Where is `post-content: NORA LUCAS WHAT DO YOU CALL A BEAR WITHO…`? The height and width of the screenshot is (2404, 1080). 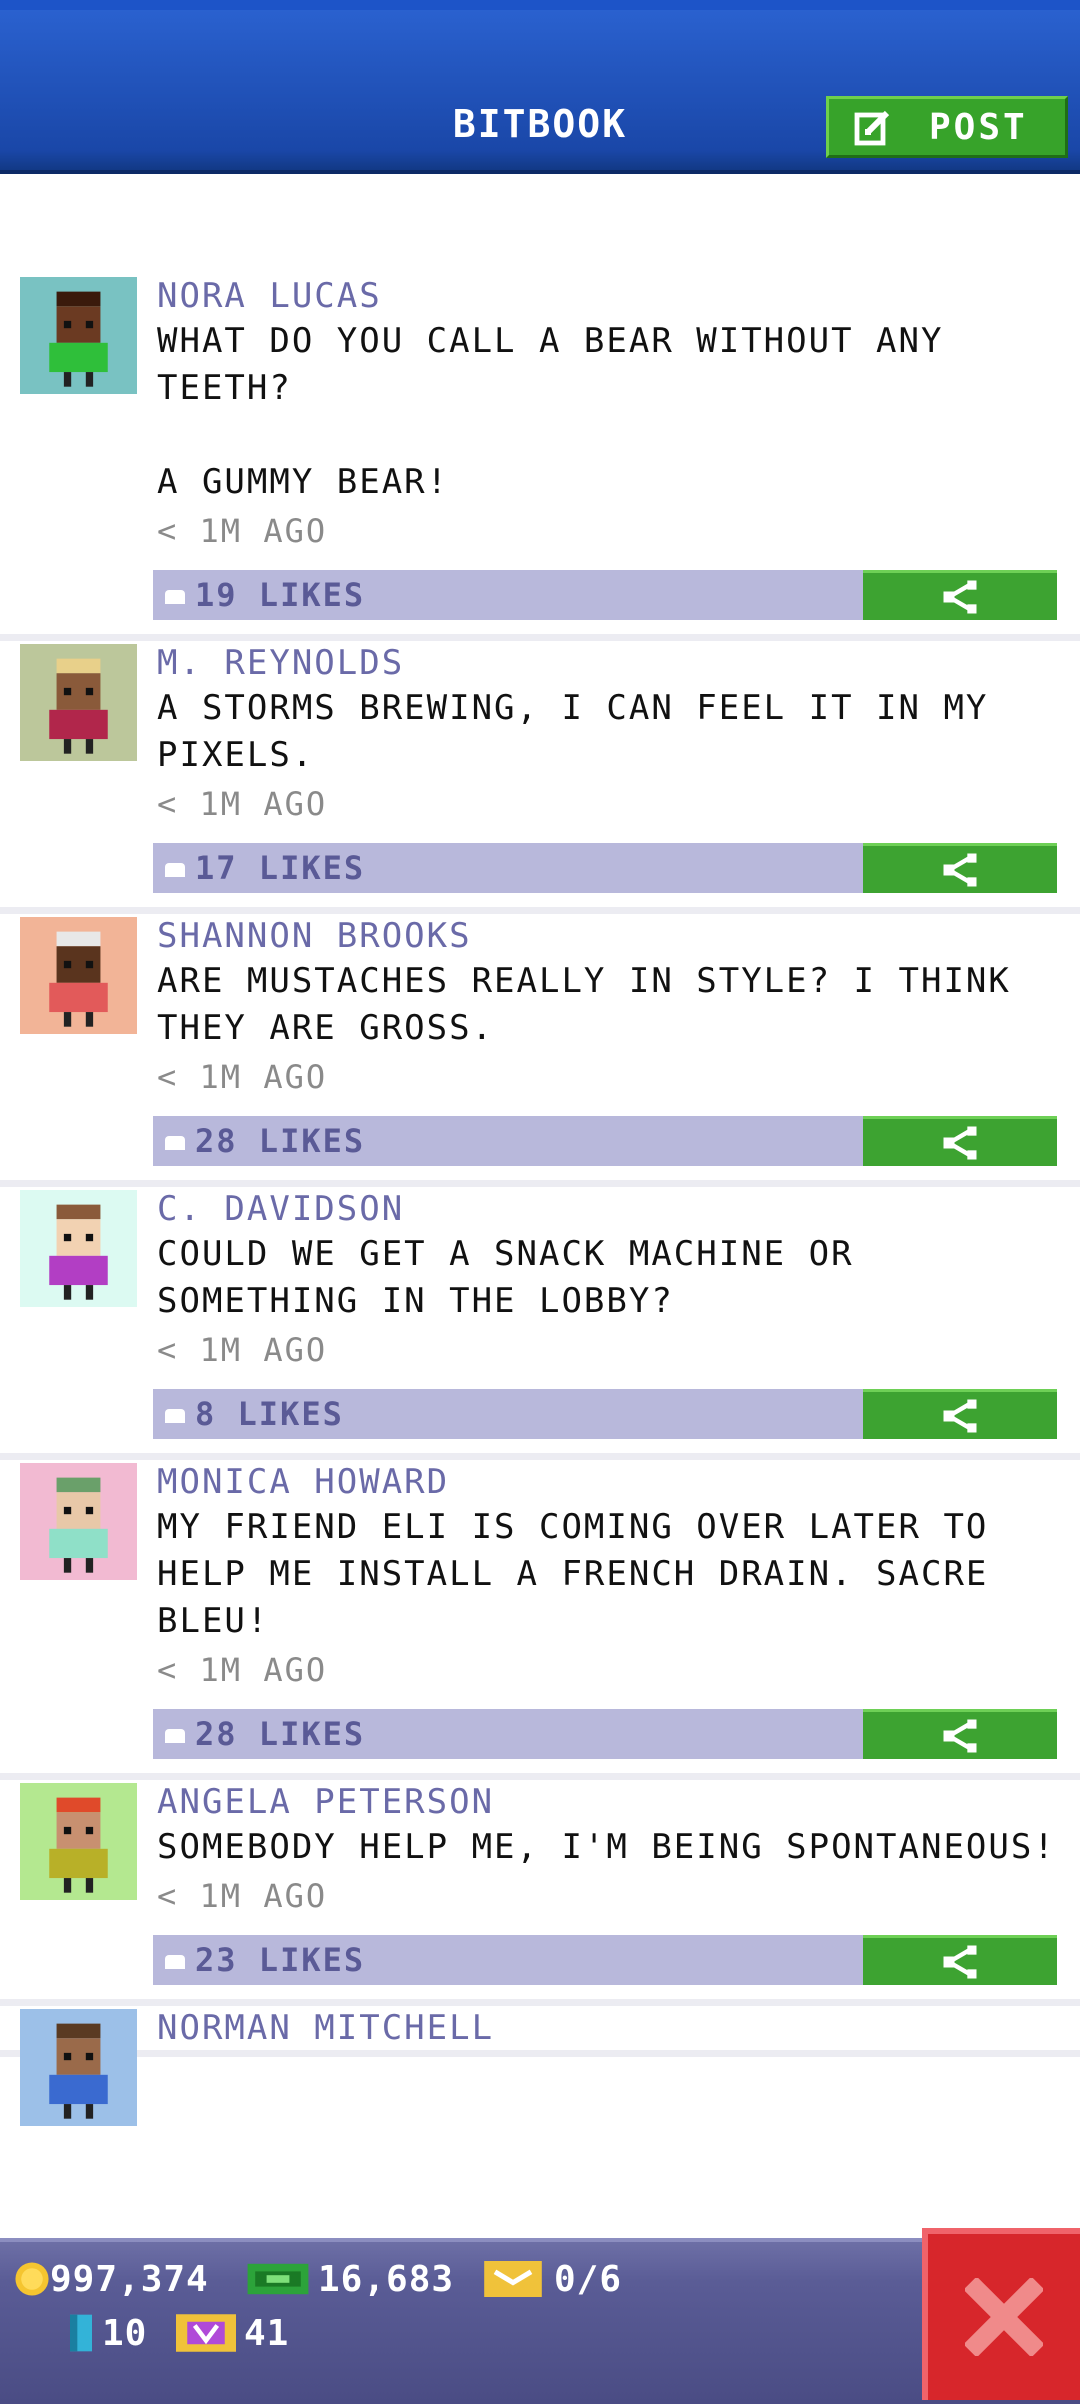
post-content: NORA LUCAS WHAT DO YOU CALL A BEAR WITHO… is located at coordinates (616, 447).